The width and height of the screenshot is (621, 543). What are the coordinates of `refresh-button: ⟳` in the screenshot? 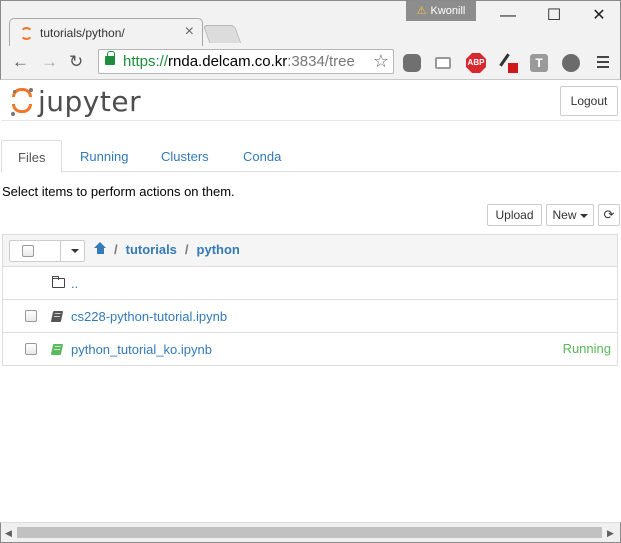 It's located at (609, 215).